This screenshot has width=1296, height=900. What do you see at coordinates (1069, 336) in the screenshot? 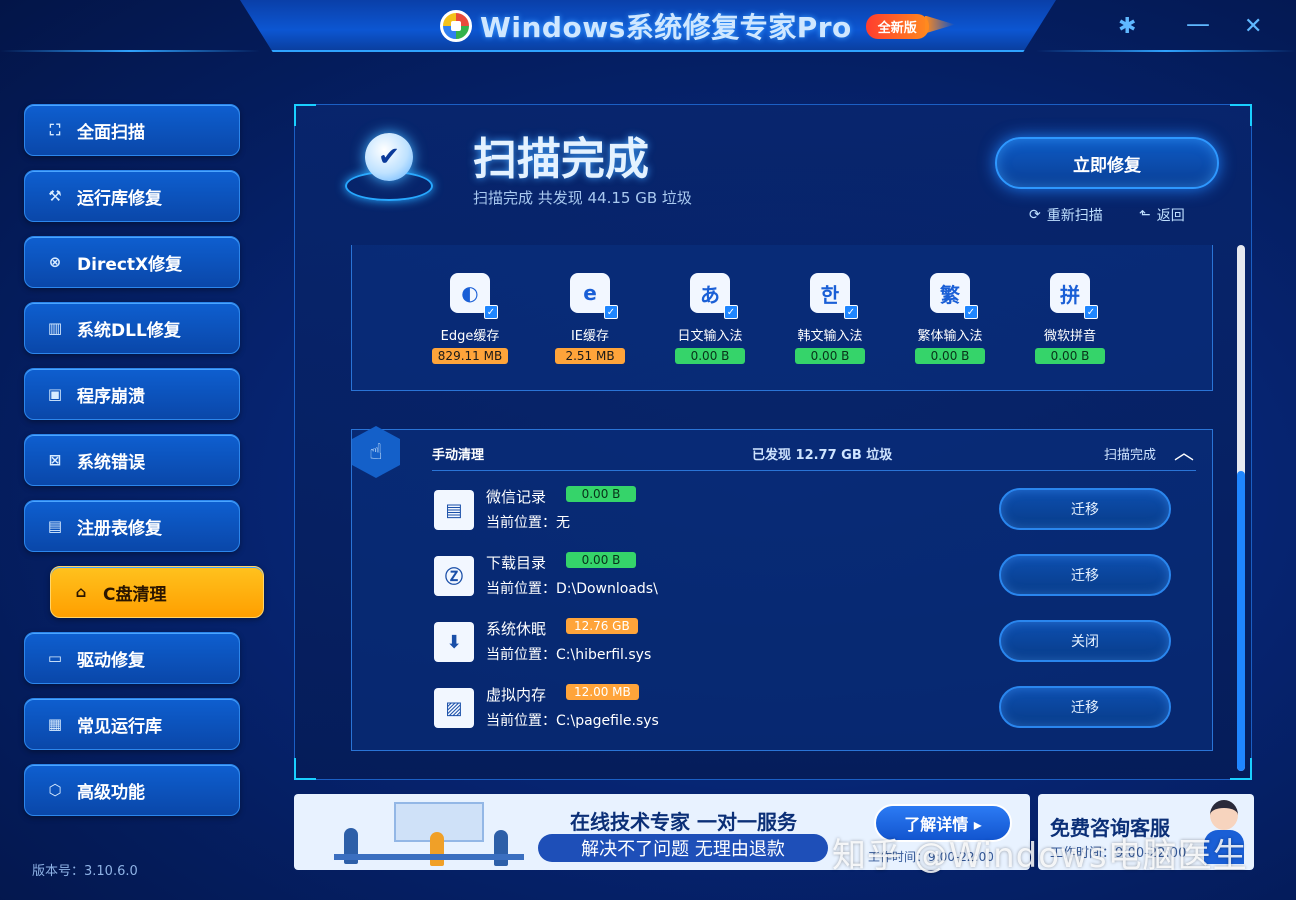
I see `cache-item-name: 微软拼音` at bounding box center [1069, 336].